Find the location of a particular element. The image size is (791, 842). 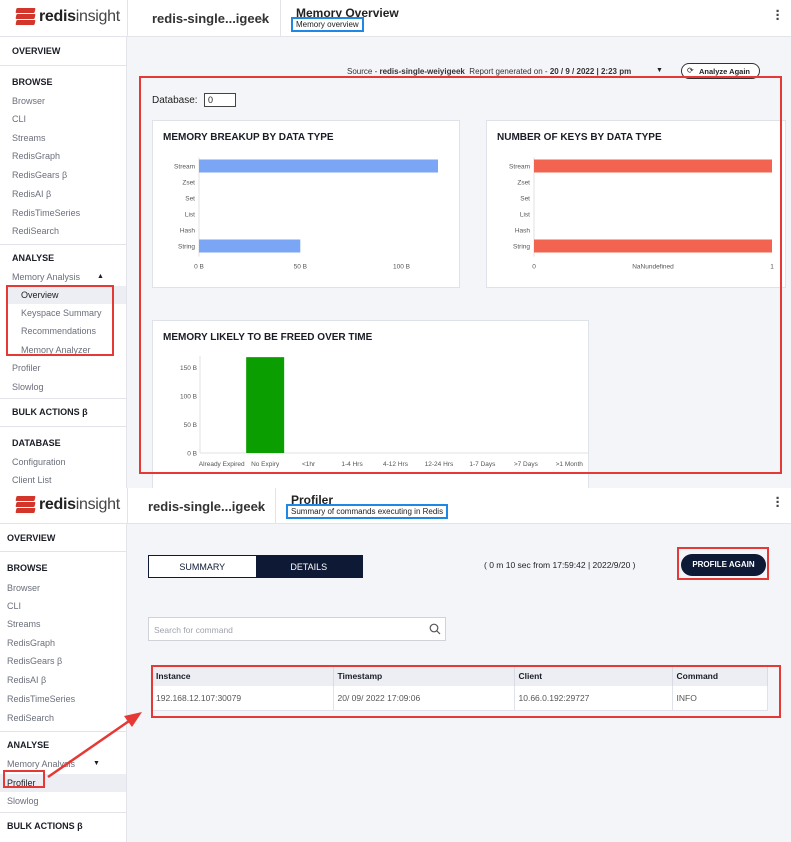

source-value: redis-single-weiyigeek is located at coordinates (422, 71).